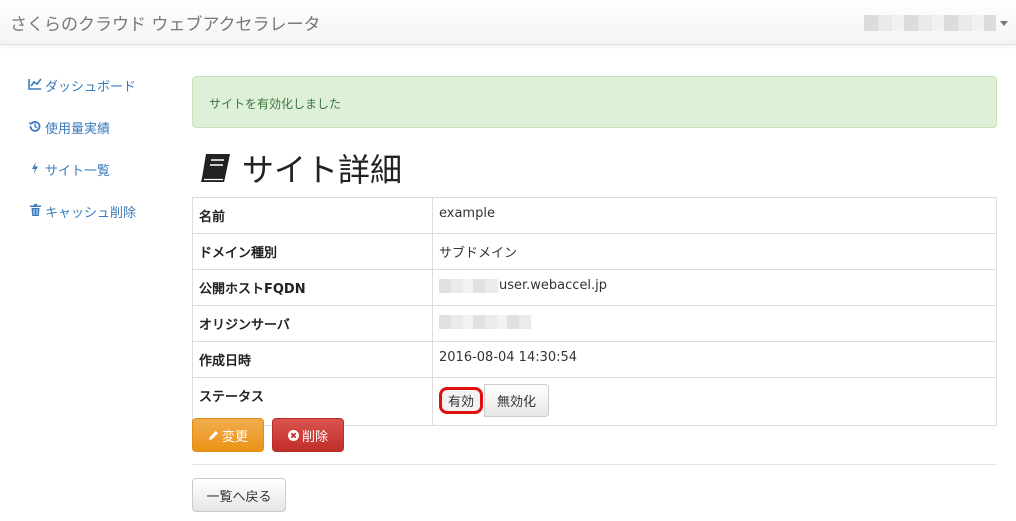 This screenshot has height=521, width=1016. What do you see at coordinates (35, 168) in the screenshot?
I see `bolt-icon` at bounding box center [35, 168].